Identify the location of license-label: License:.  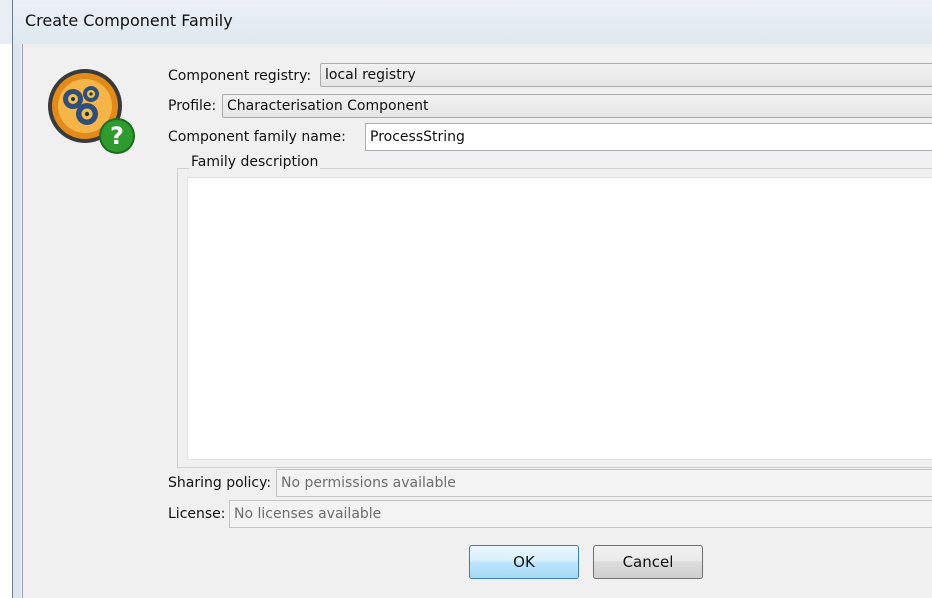
(197, 514).